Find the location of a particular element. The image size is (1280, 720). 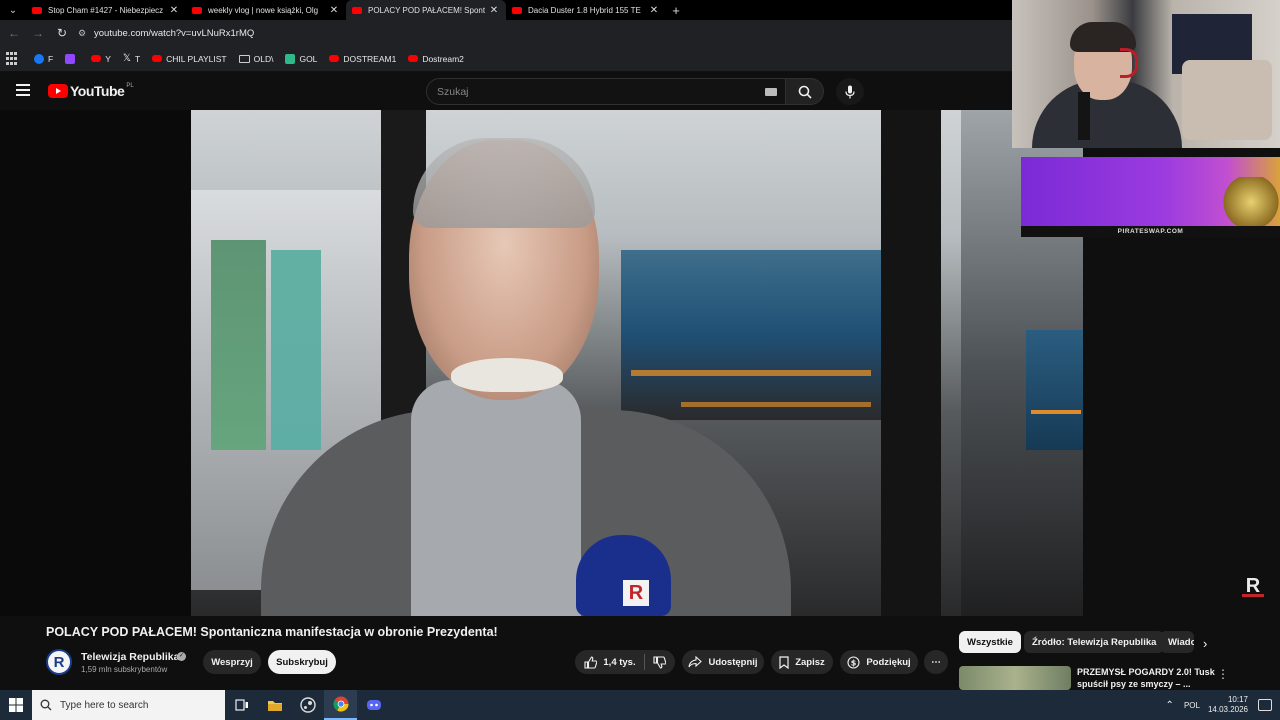

share-button: Udostępnij is located at coordinates (723, 662).